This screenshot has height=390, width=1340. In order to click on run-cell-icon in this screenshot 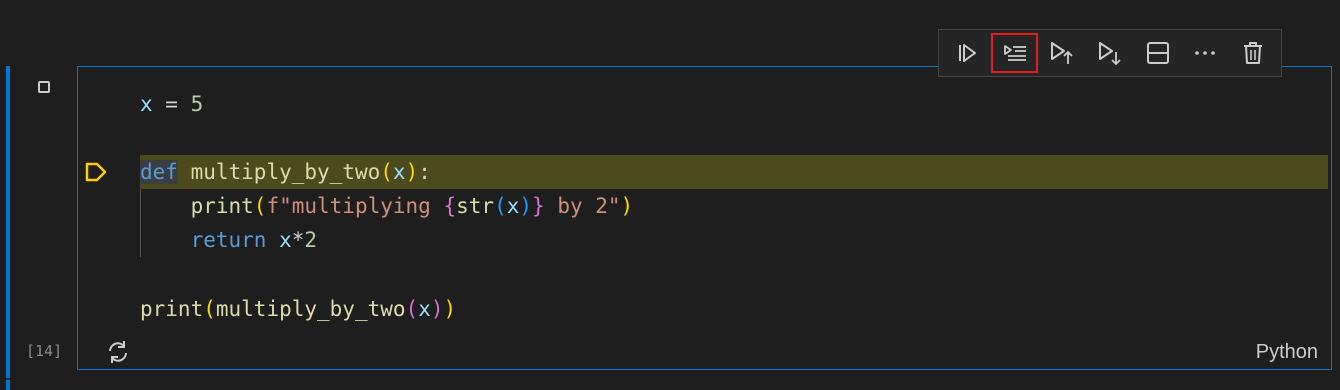, I will do `click(967, 53)`.